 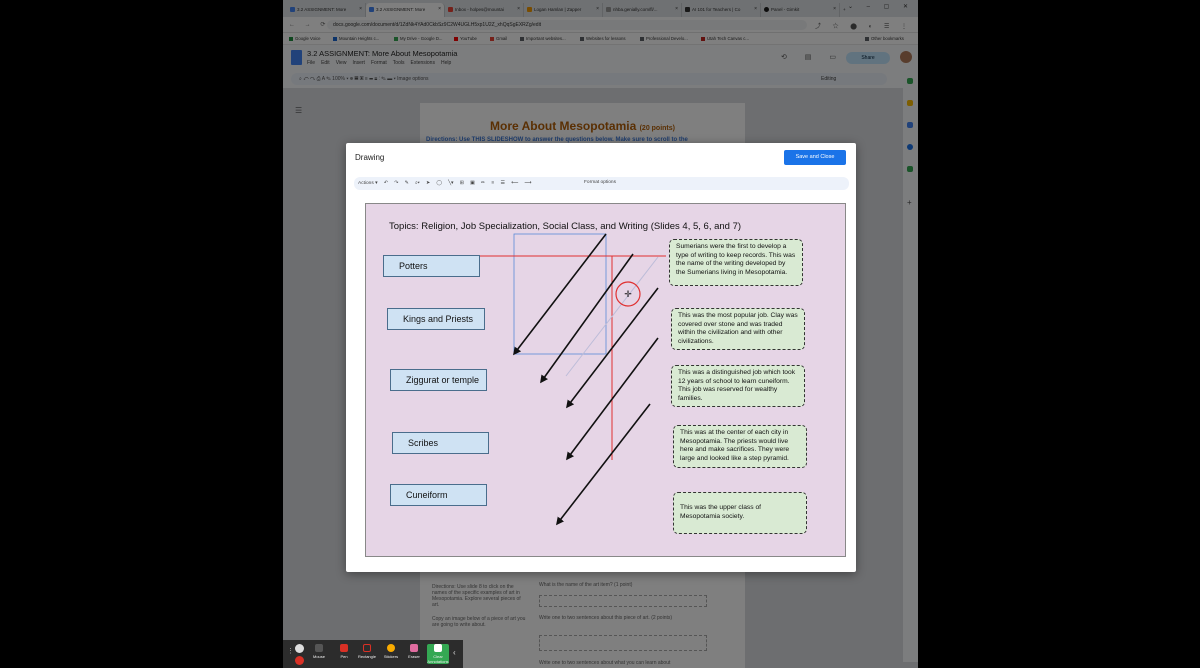 I want to click on pen-icon, so click(x=344, y=648).